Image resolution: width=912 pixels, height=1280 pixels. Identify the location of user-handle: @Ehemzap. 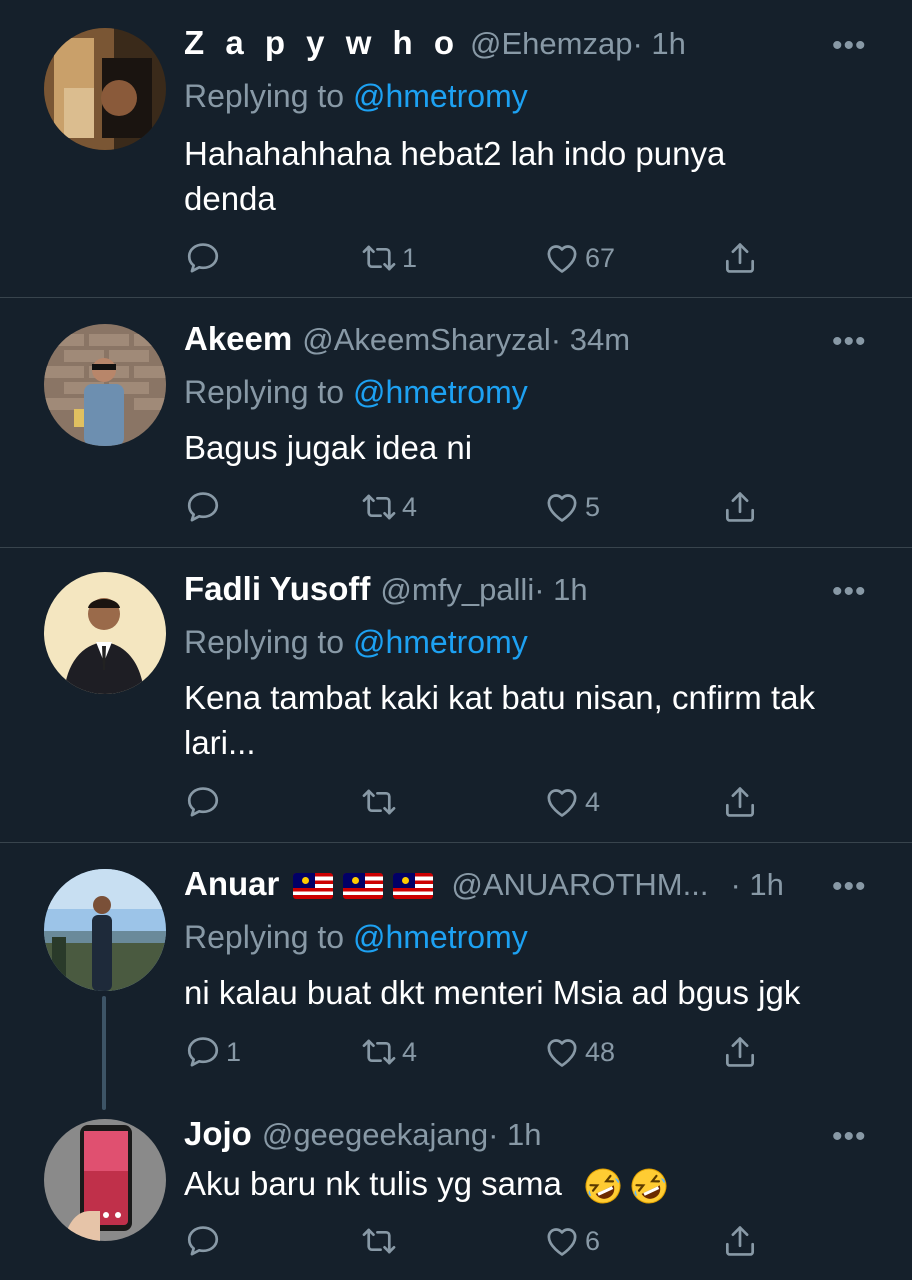
(551, 44).